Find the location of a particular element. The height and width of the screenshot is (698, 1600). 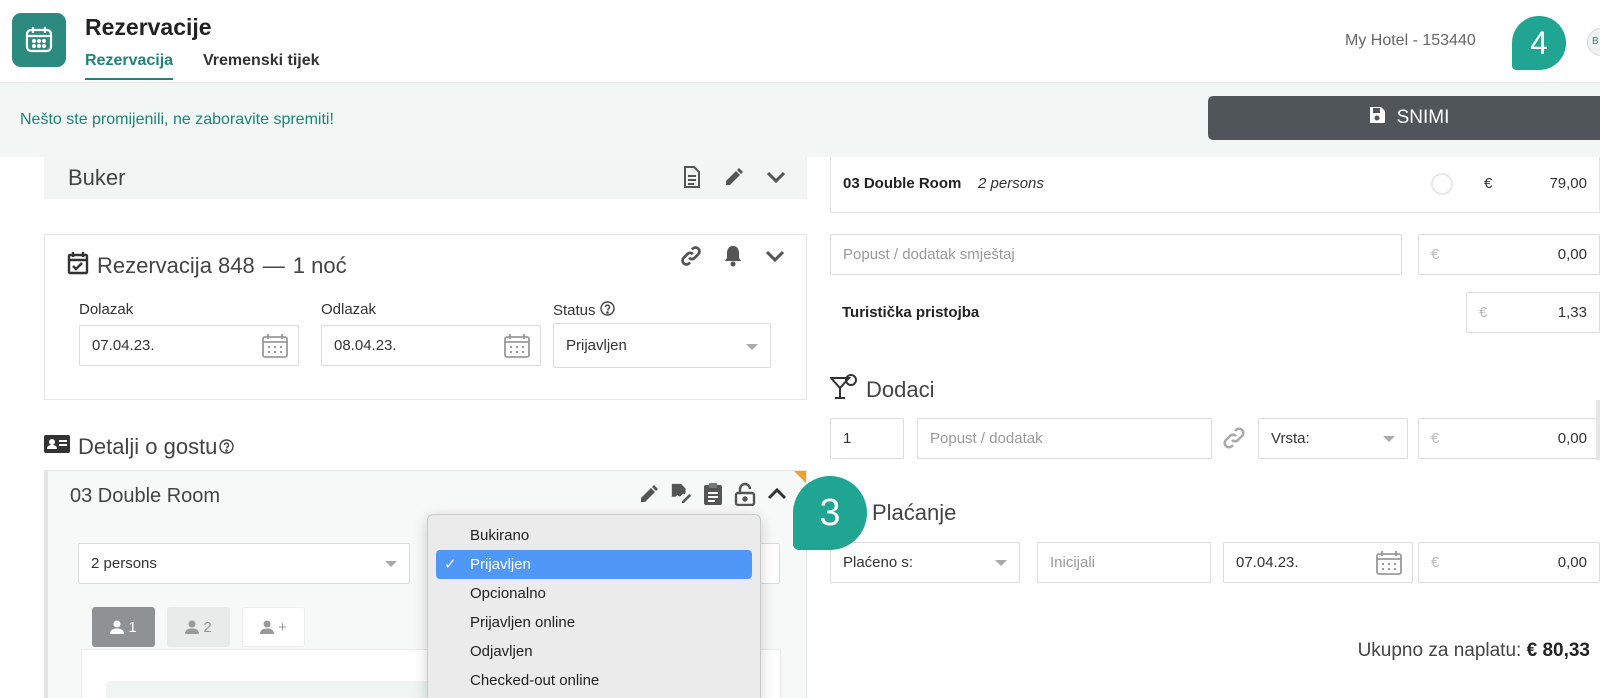

tab-vremenski-tijek: Vremenski tijek is located at coordinates (261, 61).